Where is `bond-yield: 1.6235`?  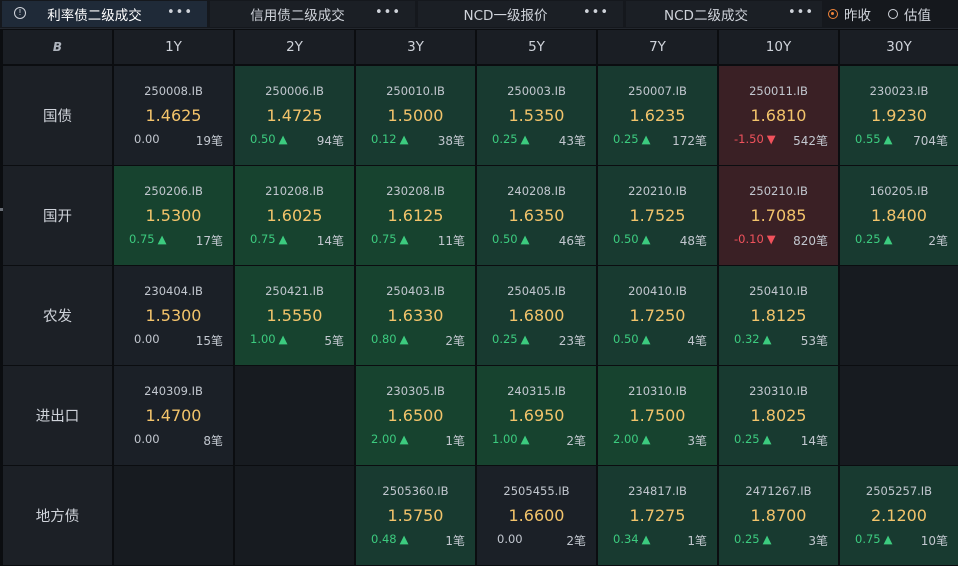
bond-yield: 1.6235 is located at coordinates (657, 115).